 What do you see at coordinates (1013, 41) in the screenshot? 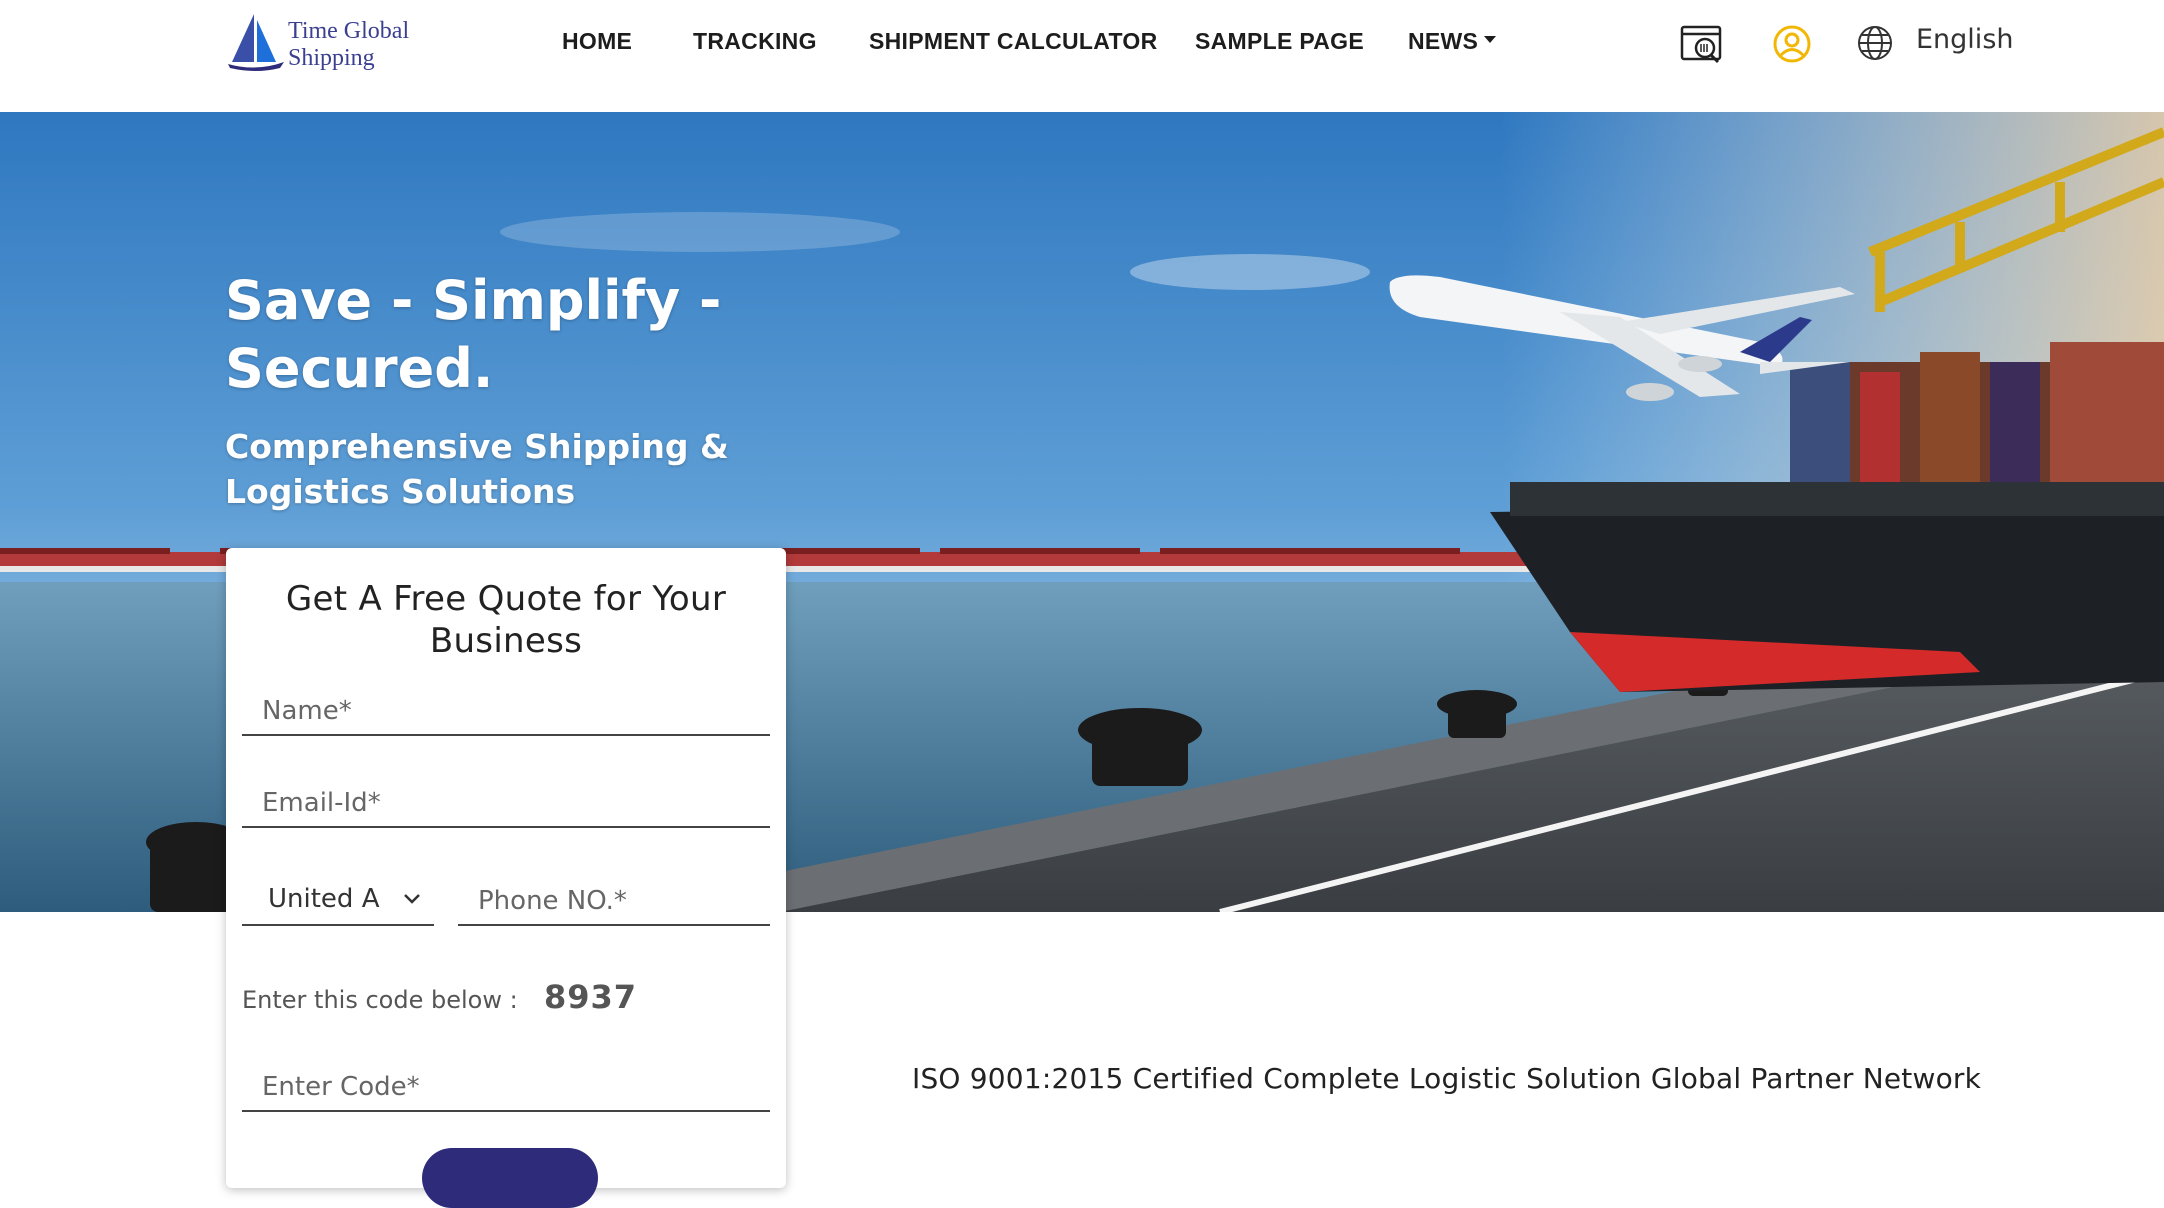
I see `nav-shipment-calculator: SHIPMENT CALCULATOR` at bounding box center [1013, 41].